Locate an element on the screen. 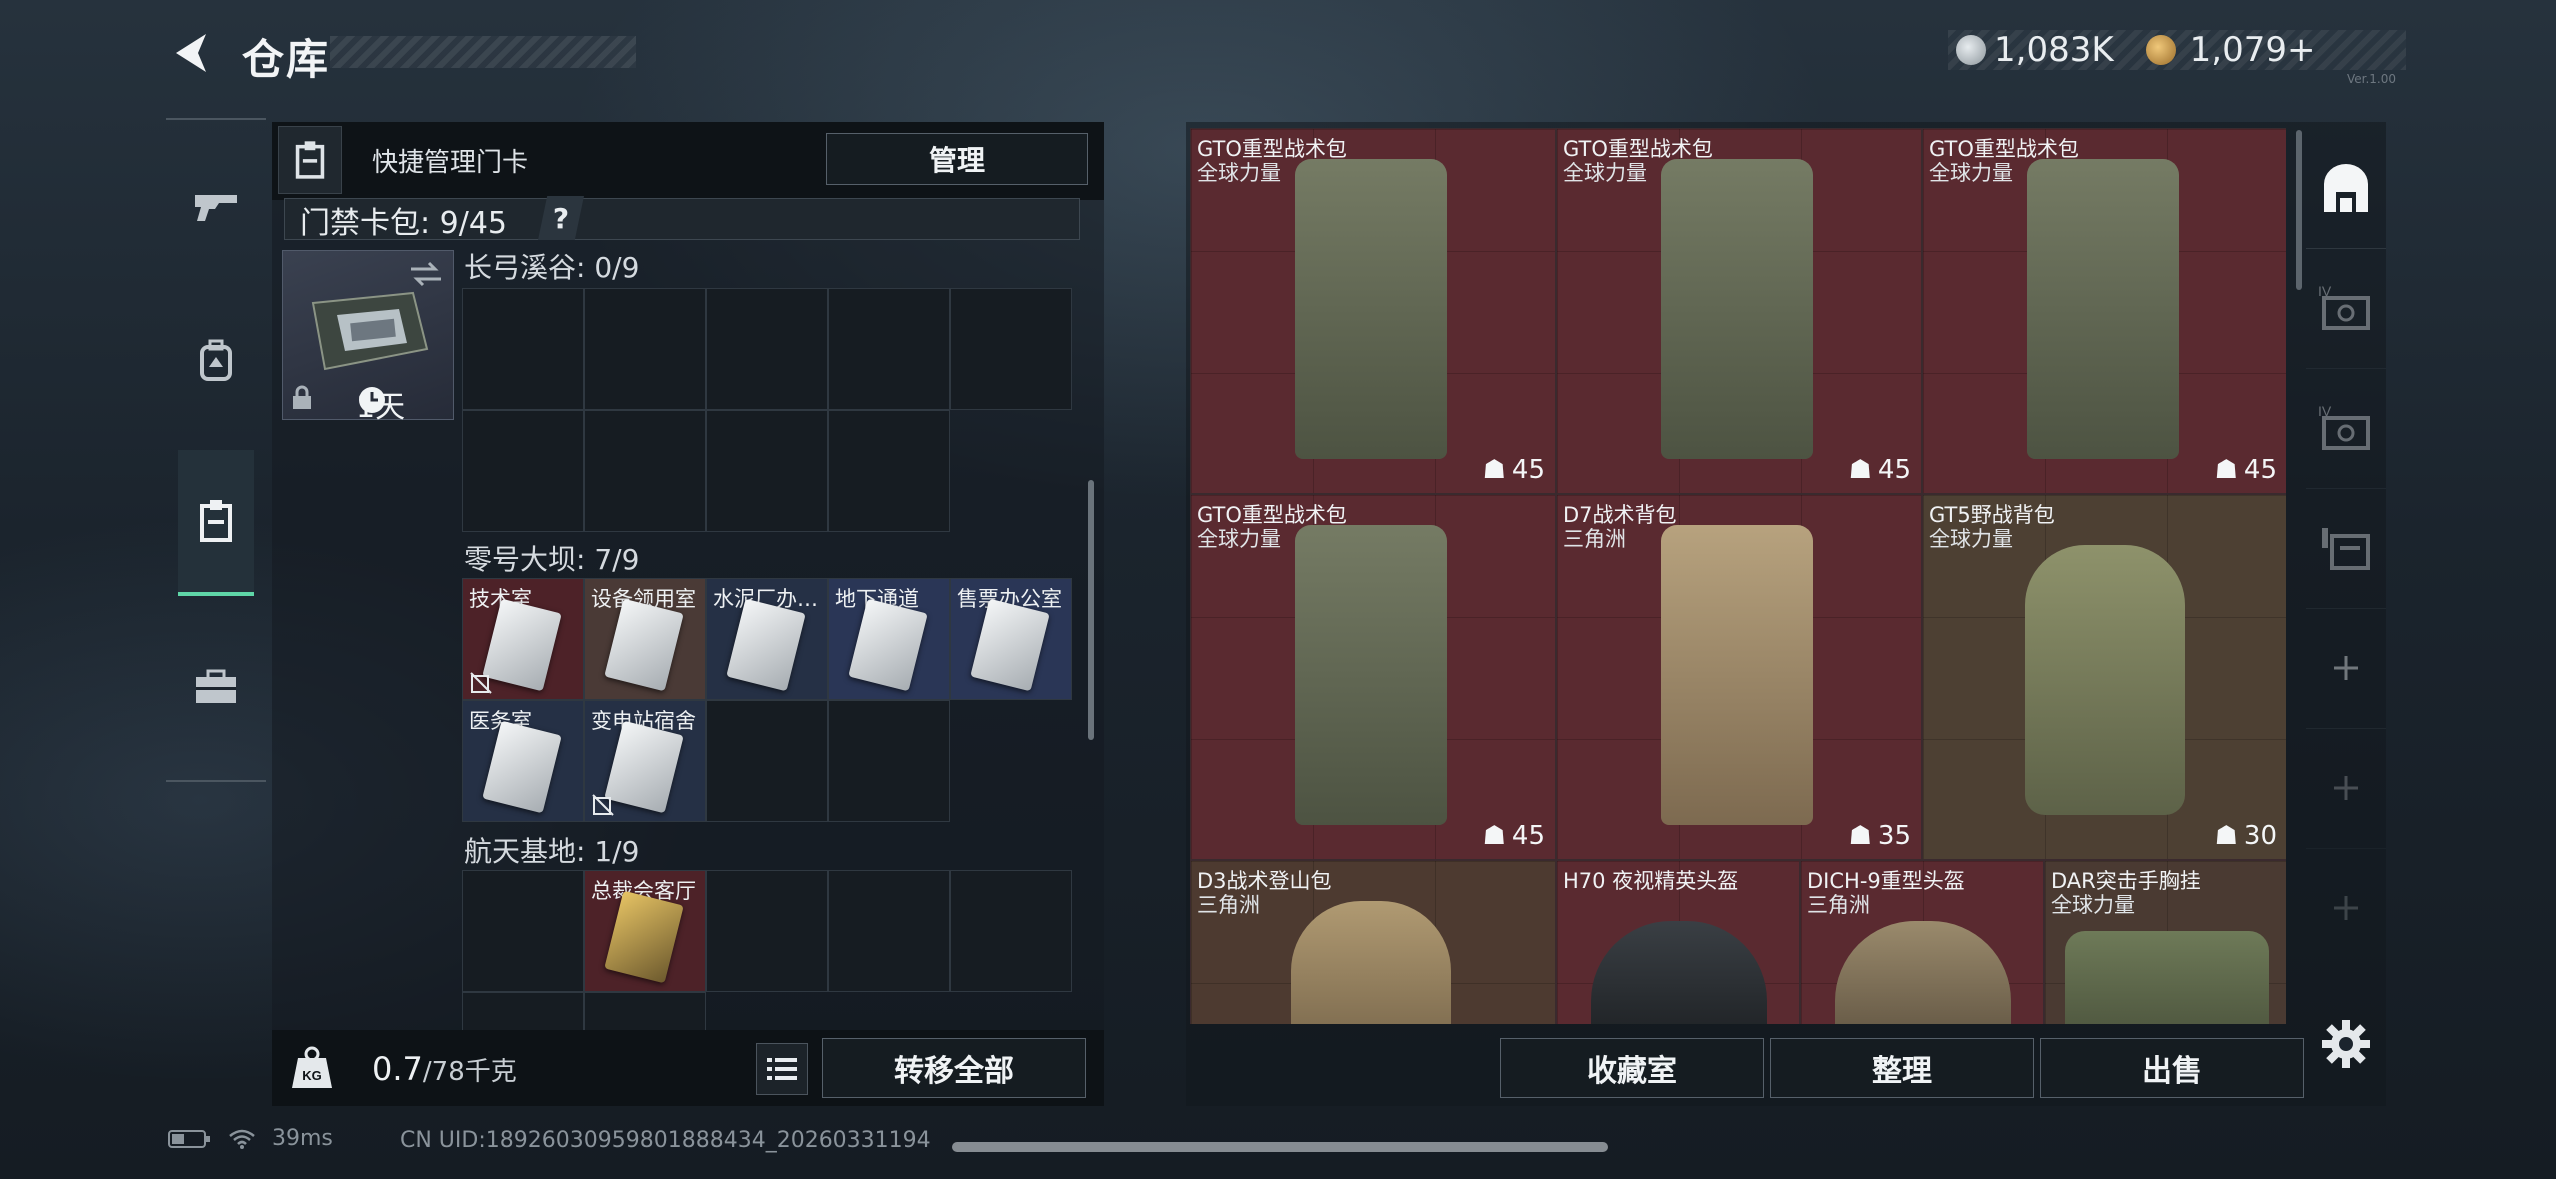 Image resolution: width=2556 pixels, height=1179 pixels. card-pack-capacity: 门禁卡包: 9/45 is located at coordinates (404, 223).